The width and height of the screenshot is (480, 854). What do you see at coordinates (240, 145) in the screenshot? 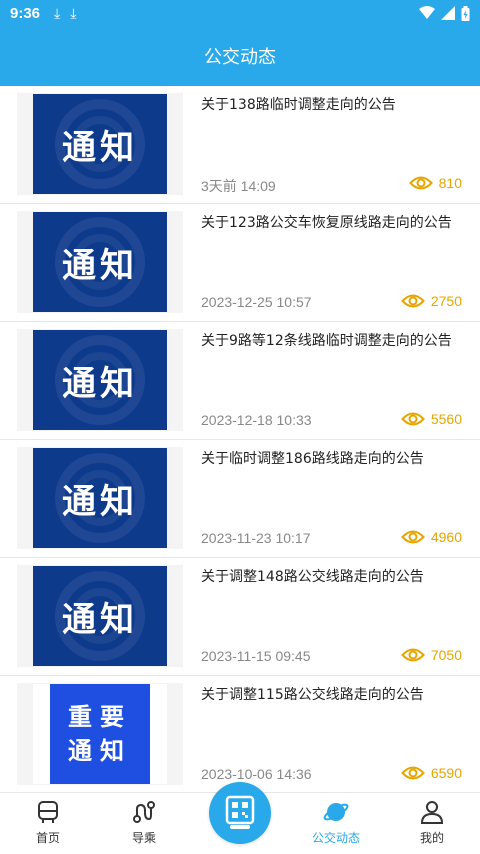
I see `list-item: 通知 关于138路临时调整走向的公告 3天前 14:09 810` at bounding box center [240, 145].